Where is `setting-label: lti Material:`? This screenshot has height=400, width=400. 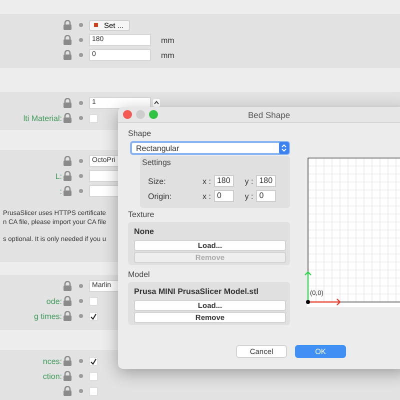
setting-label: lti Material: is located at coordinates (42, 118).